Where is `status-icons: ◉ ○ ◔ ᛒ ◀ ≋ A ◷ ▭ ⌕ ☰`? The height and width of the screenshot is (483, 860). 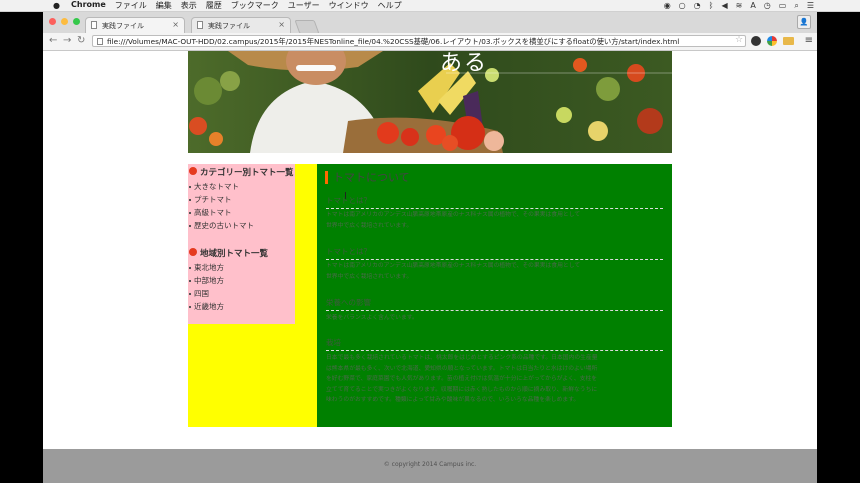
status-icons: ◉ ○ ◔ ᛒ ◀ ≋ A ◷ ▭ ⌕ ☰ is located at coordinates (739, 6).